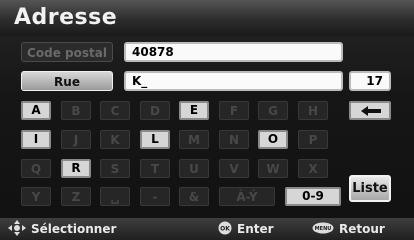  Describe the element at coordinates (370, 81) in the screenshot. I see `result-count: 17` at that location.